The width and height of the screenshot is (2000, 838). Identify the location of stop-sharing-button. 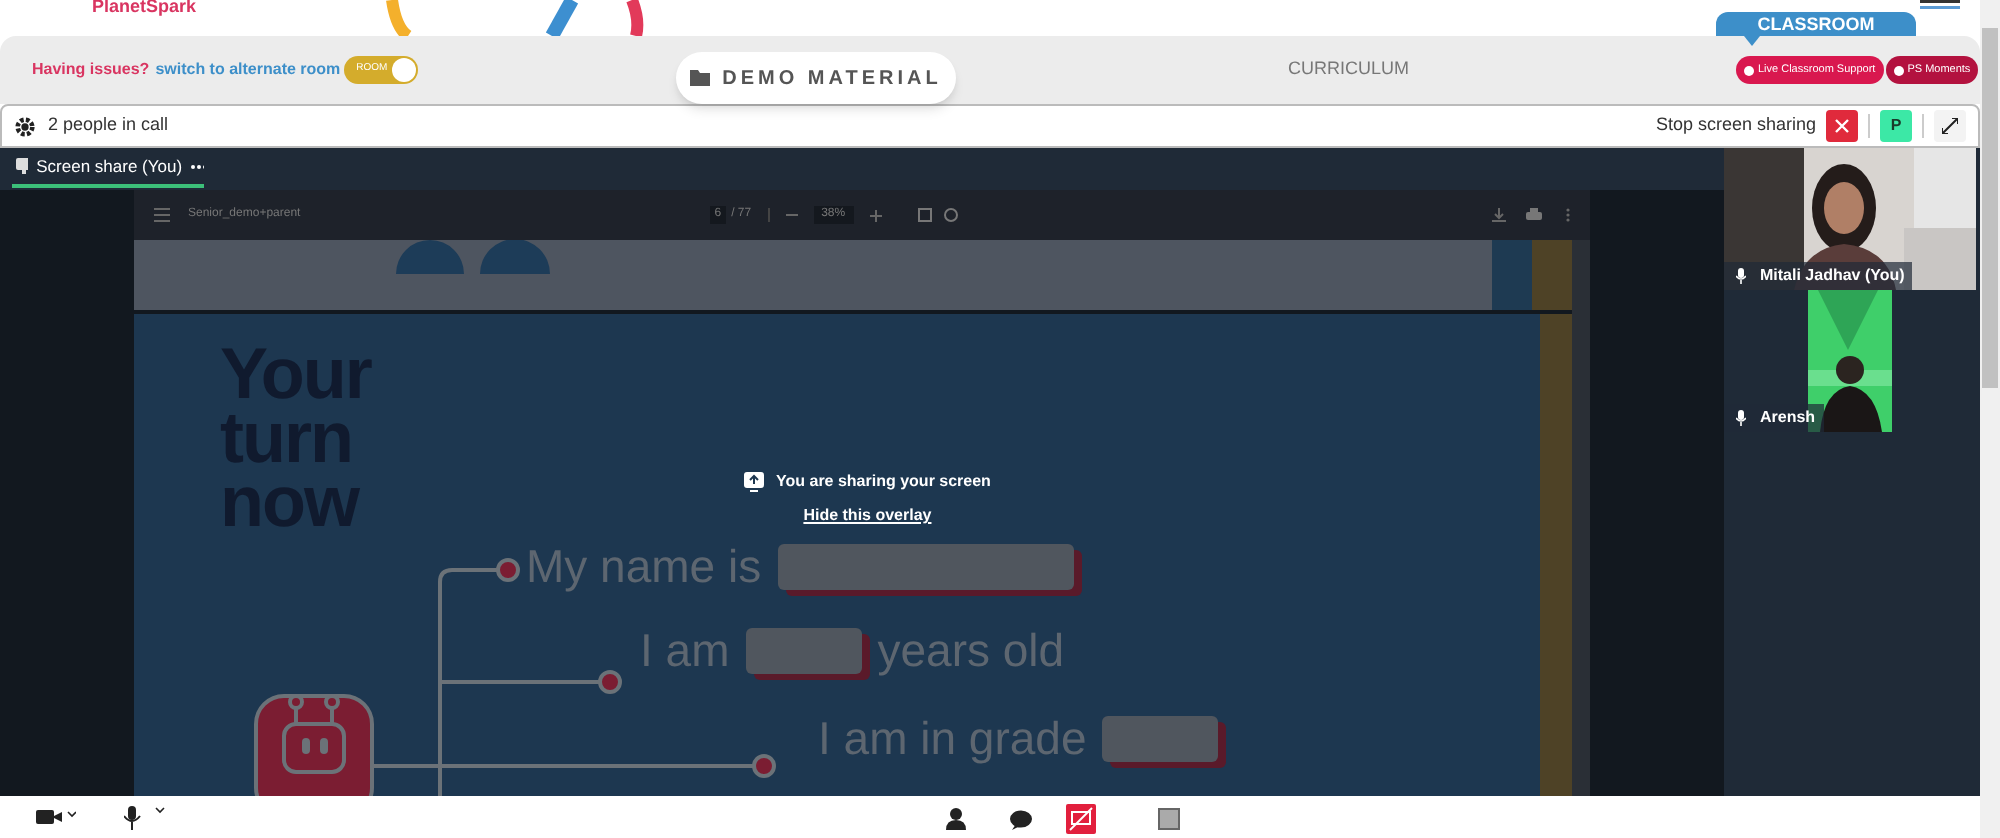
(1842, 126).